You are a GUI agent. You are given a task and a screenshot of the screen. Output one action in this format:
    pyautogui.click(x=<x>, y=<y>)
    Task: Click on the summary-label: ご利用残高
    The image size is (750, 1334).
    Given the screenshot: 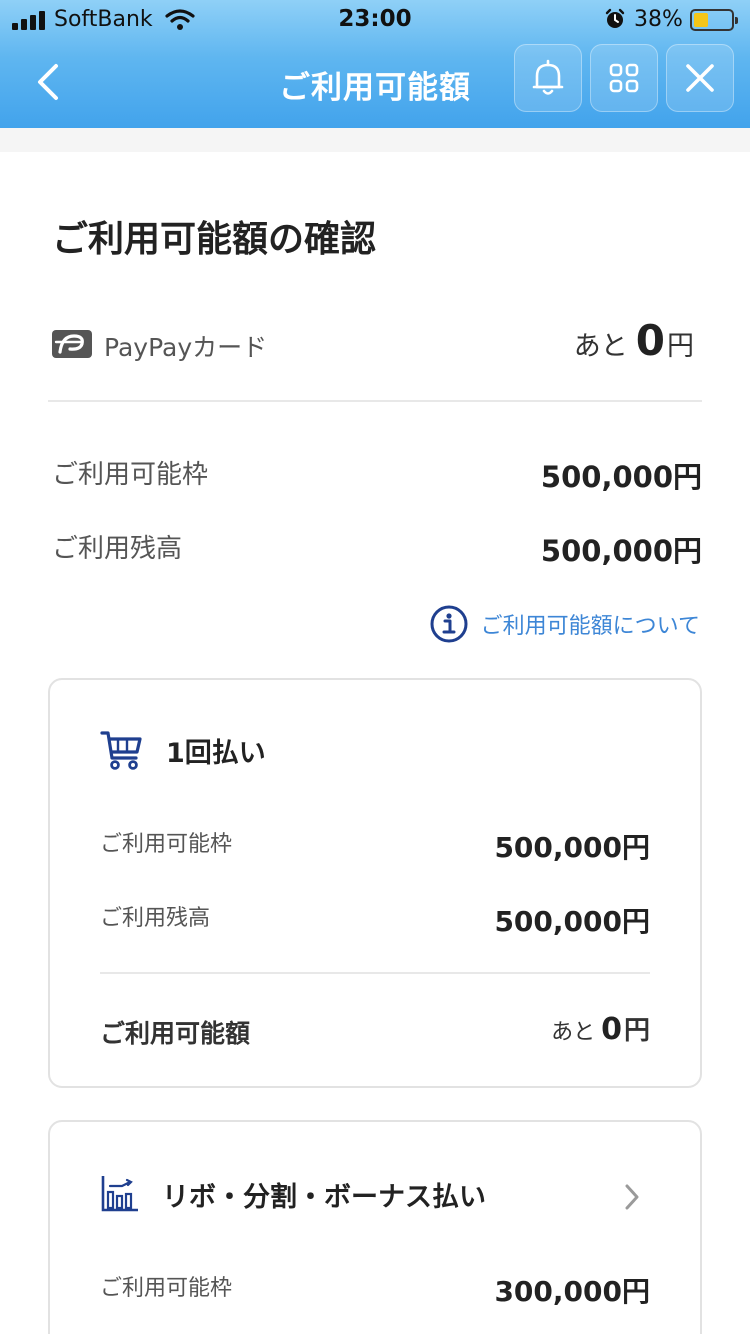 What is the action you would take?
    pyautogui.click(x=117, y=549)
    